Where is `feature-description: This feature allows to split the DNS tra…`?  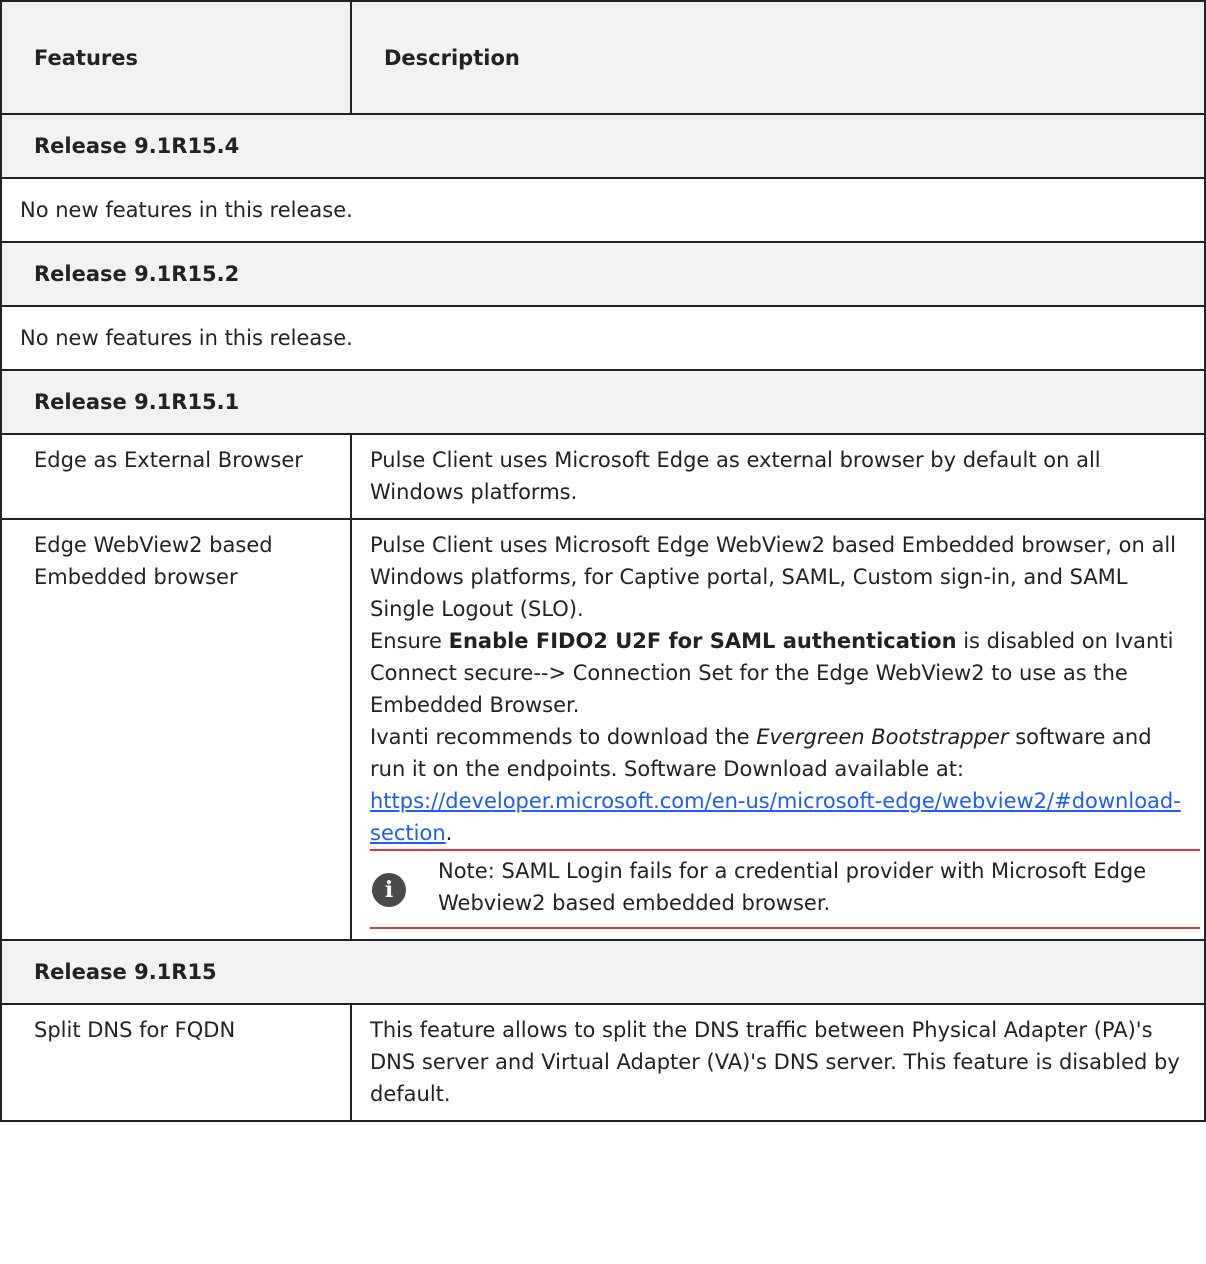 feature-description: This feature allows to split the DNS tra… is located at coordinates (778, 1062).